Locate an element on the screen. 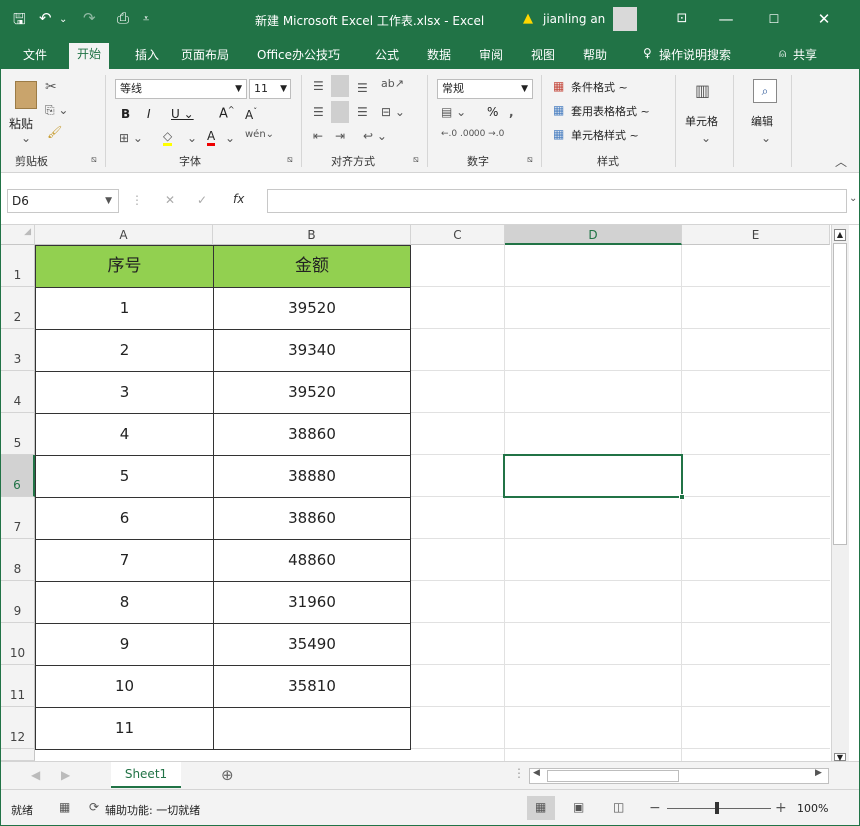 The height and width of the screenshot is (826, 860). maximize-button: ☐ is located at coordinates (774, 19).